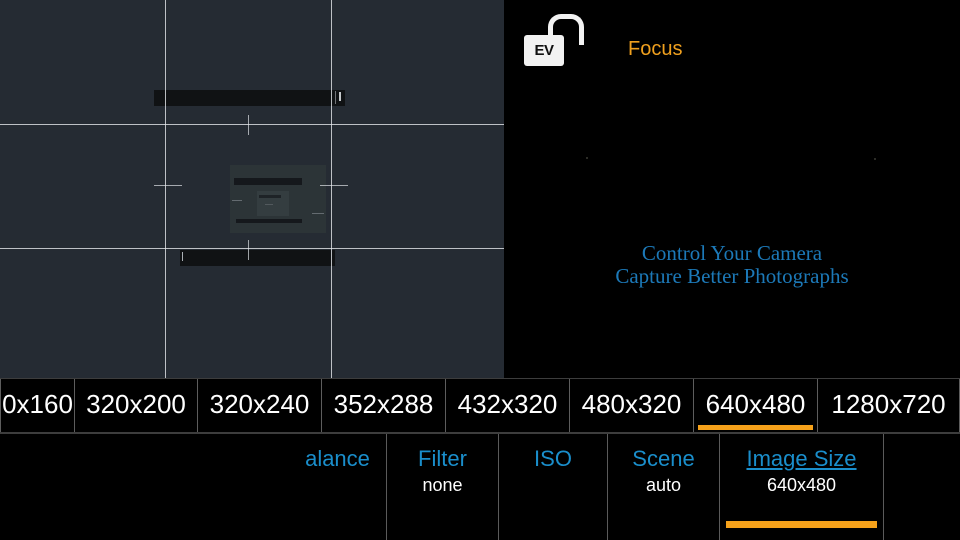  Describe the element at coordinates (442, 458) in the screenshot. I see `setting-item-label: Filter` at that location.